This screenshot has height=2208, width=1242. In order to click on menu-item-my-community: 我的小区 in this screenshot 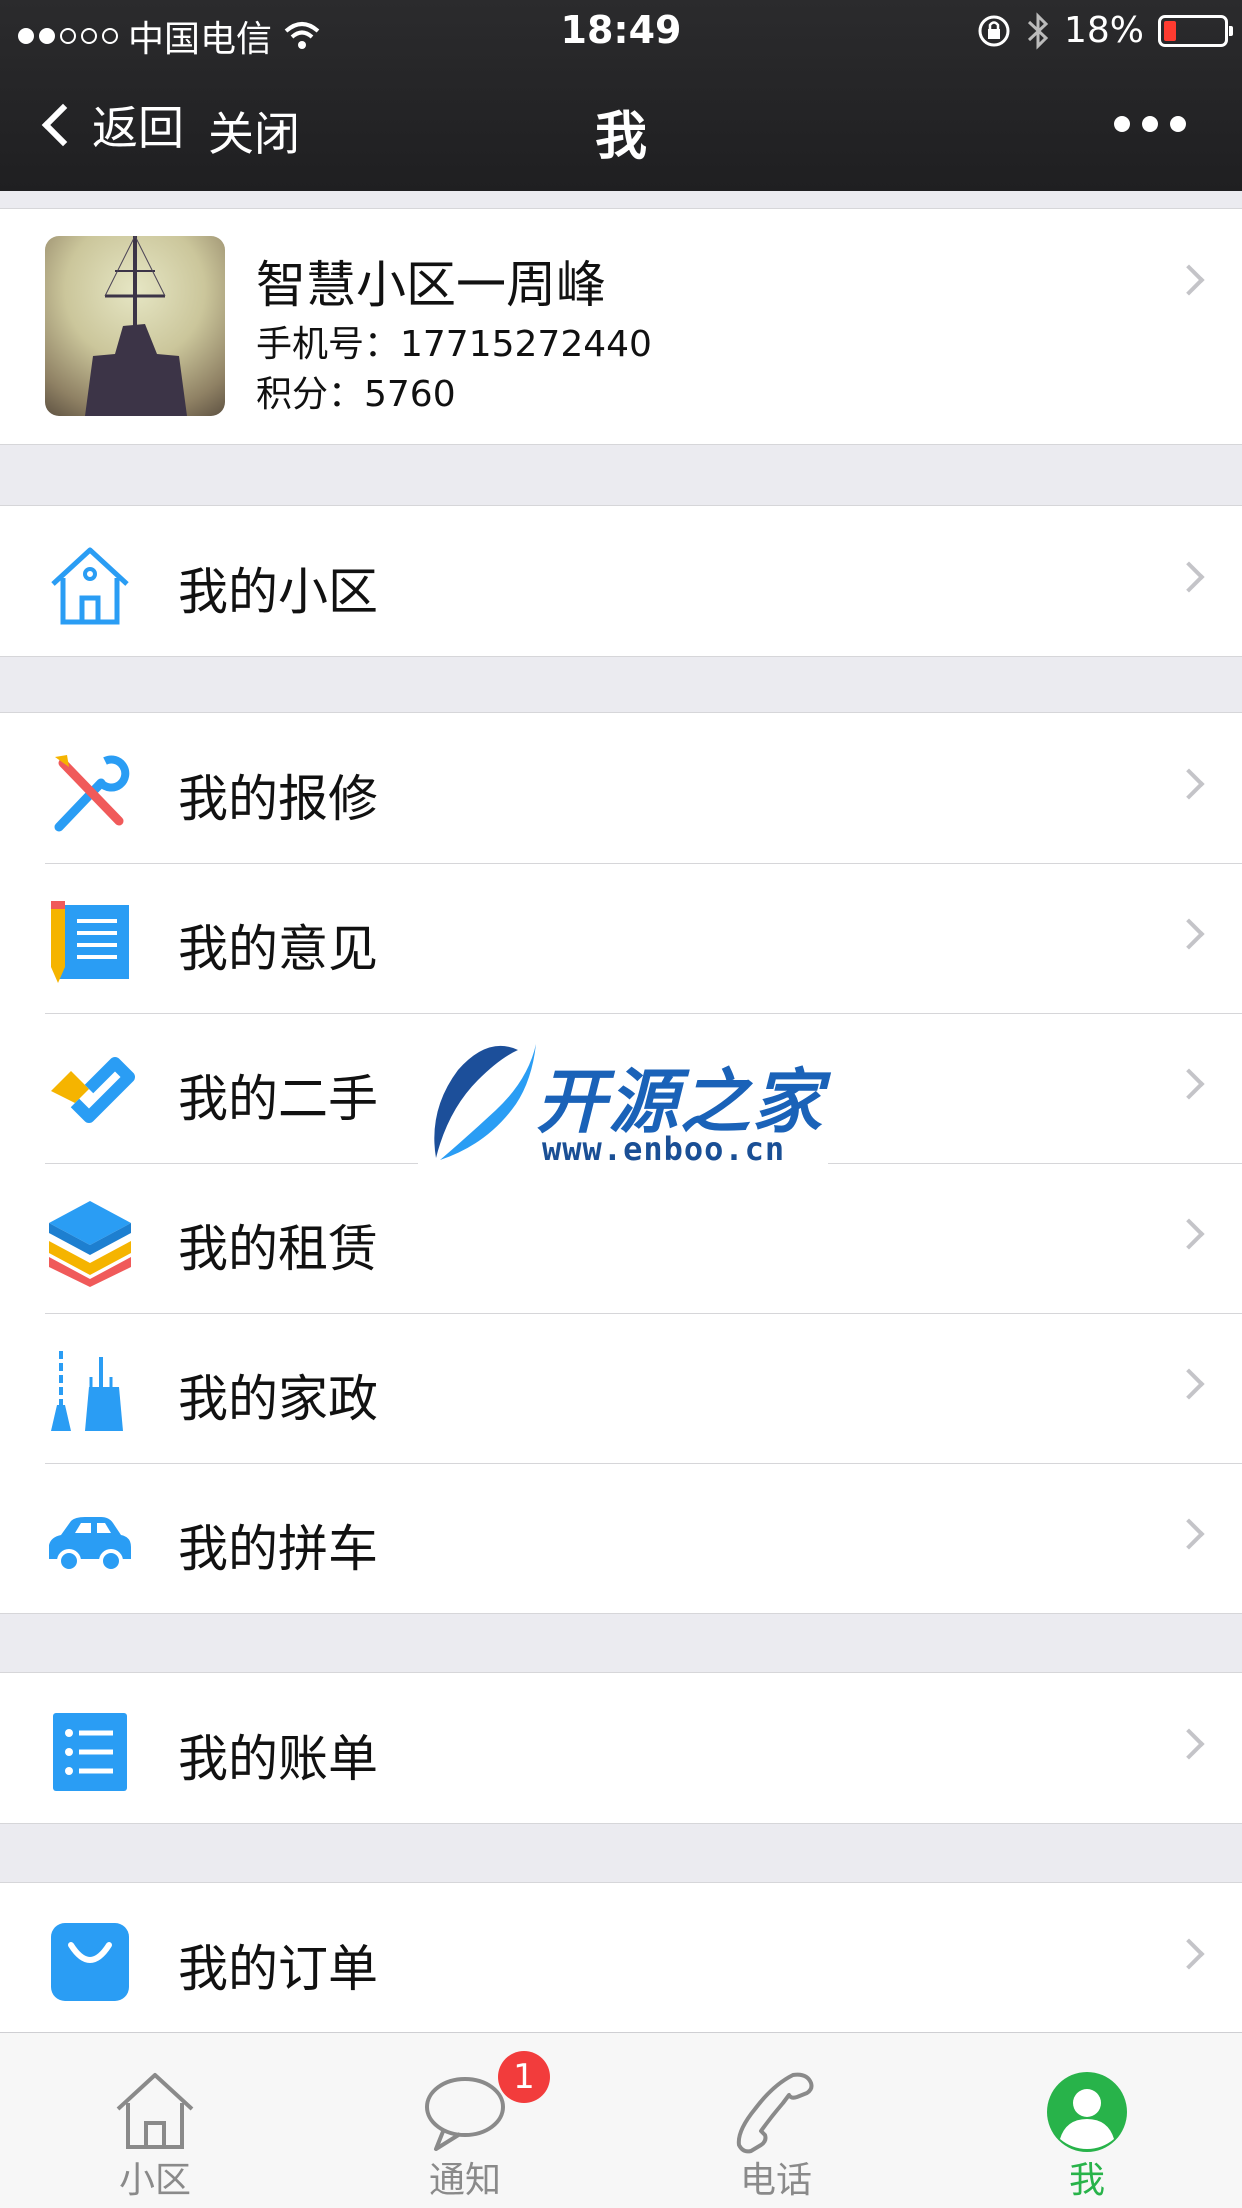, I will do `click(621, 581)`.